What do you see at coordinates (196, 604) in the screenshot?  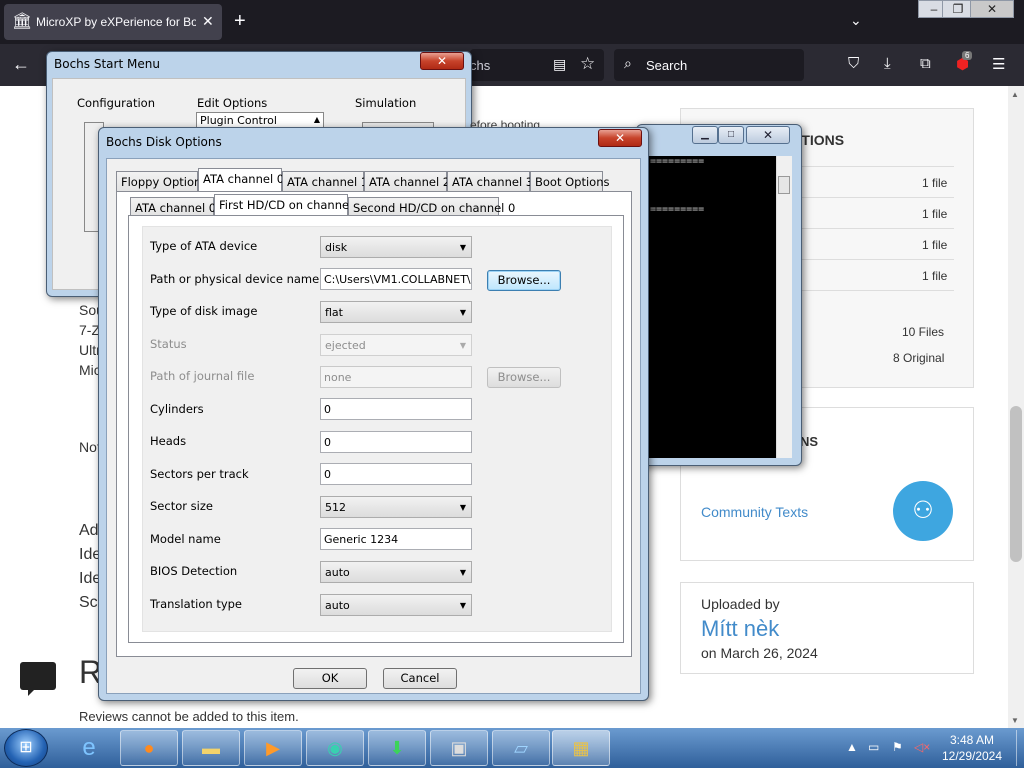 I see `translation-label: Translation type` at bounding box center [196, 604].